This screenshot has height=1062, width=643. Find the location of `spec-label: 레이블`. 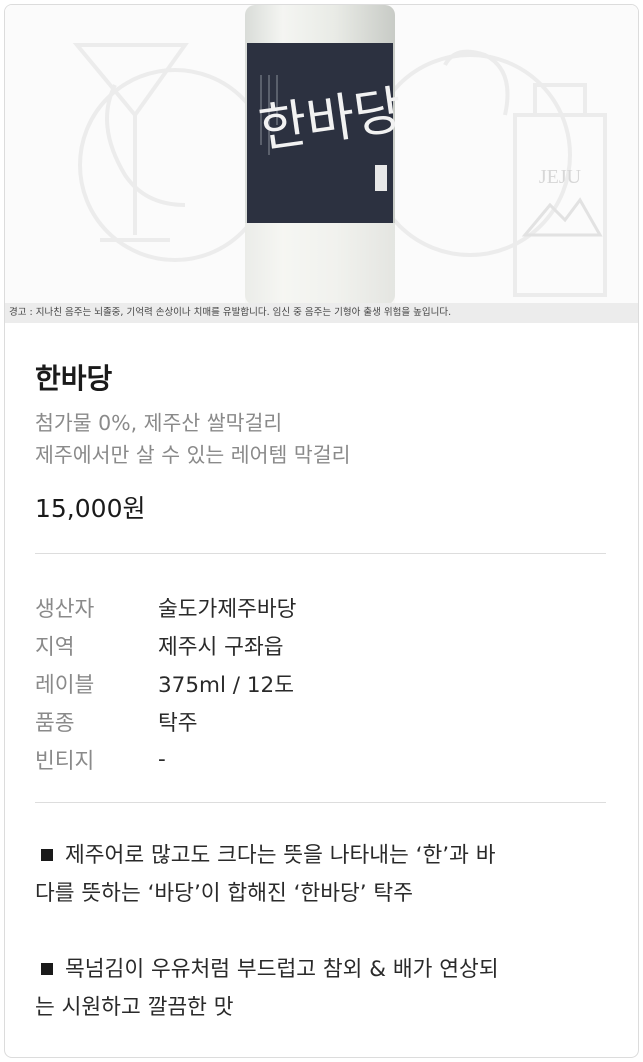

spec-label: 레이블 is located at coordinates (65, 685).